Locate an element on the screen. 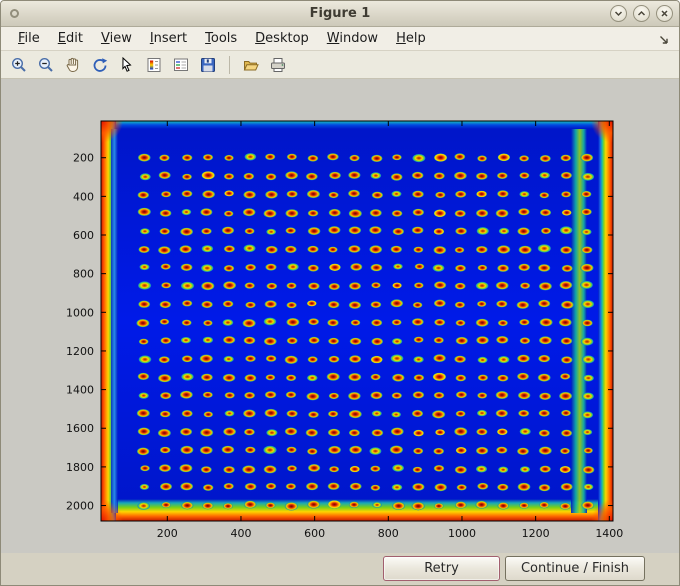 This screenshot has height=586, width=680. print-figure-button is located at coordinates (278, 65).